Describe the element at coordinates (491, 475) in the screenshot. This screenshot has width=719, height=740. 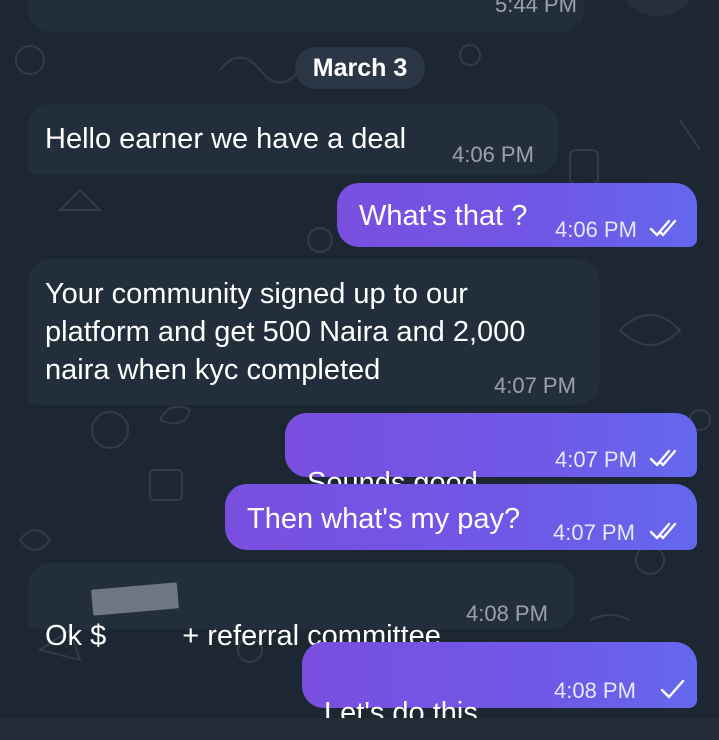
I see `message-bubble-outgoing: Sounds good 4:07 PM` at that location.